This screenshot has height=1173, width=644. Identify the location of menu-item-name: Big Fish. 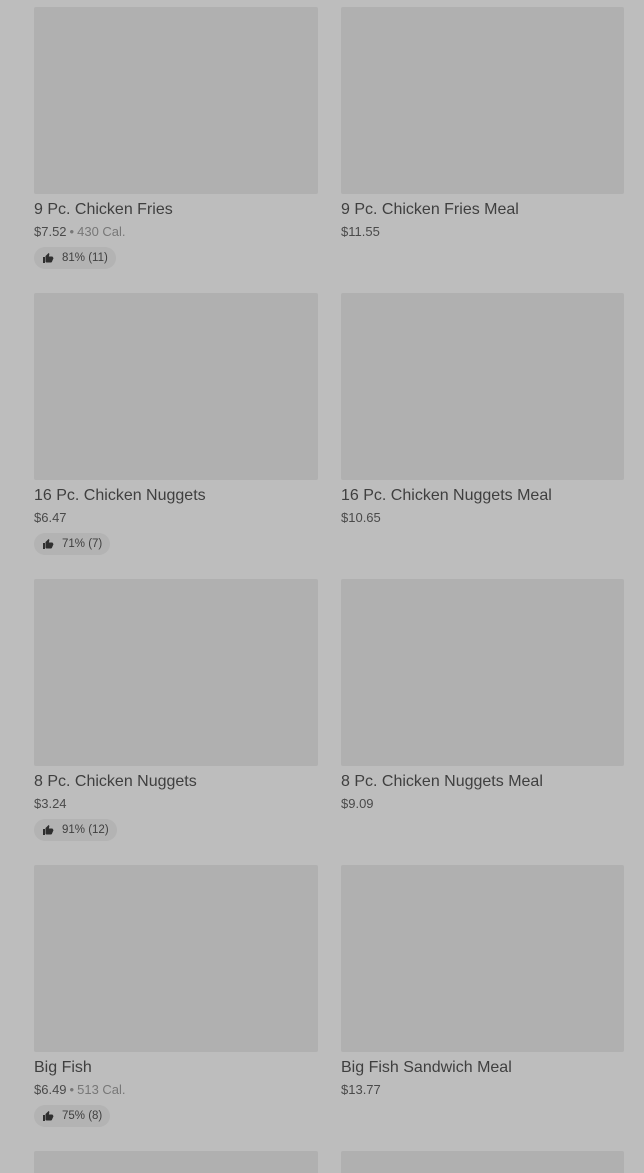
(63, 1067).